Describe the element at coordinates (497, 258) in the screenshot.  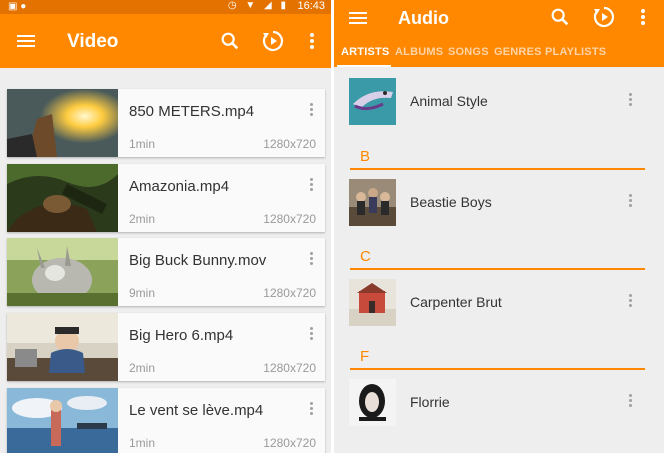
I see `section-header-c: C` at that location.